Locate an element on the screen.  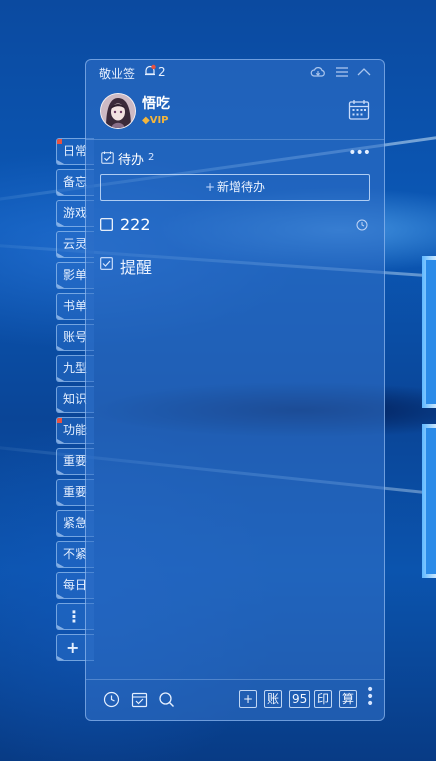
tab-label: 不紧 is located at coordinates (75, 554).